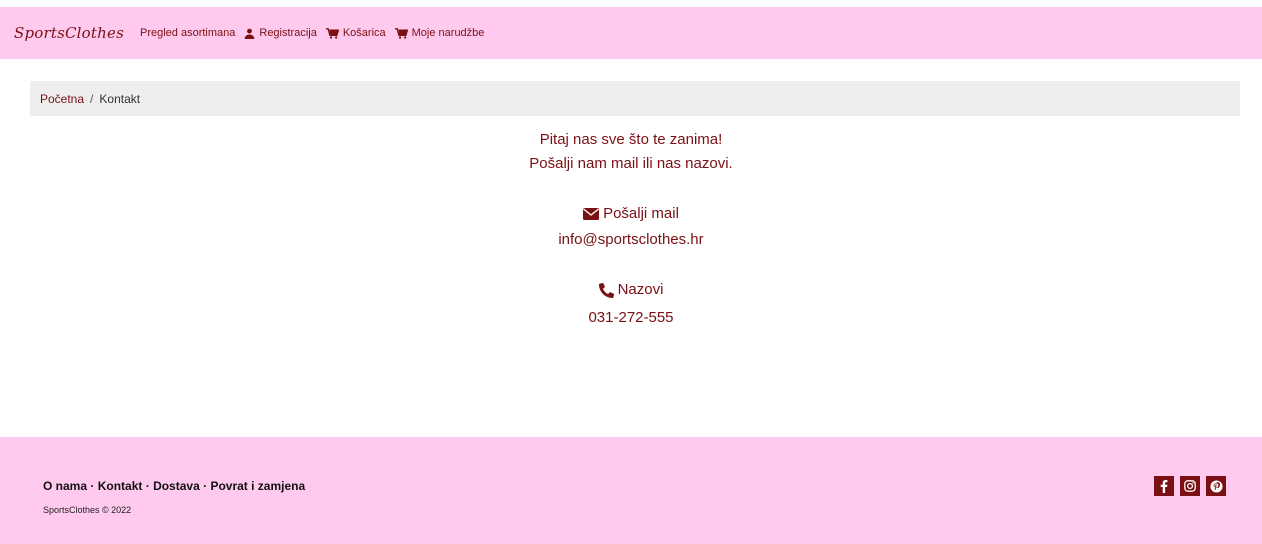 The height and width of the screenshot is (544, 1262). I want to click on phone-icon, so click(606, 290).